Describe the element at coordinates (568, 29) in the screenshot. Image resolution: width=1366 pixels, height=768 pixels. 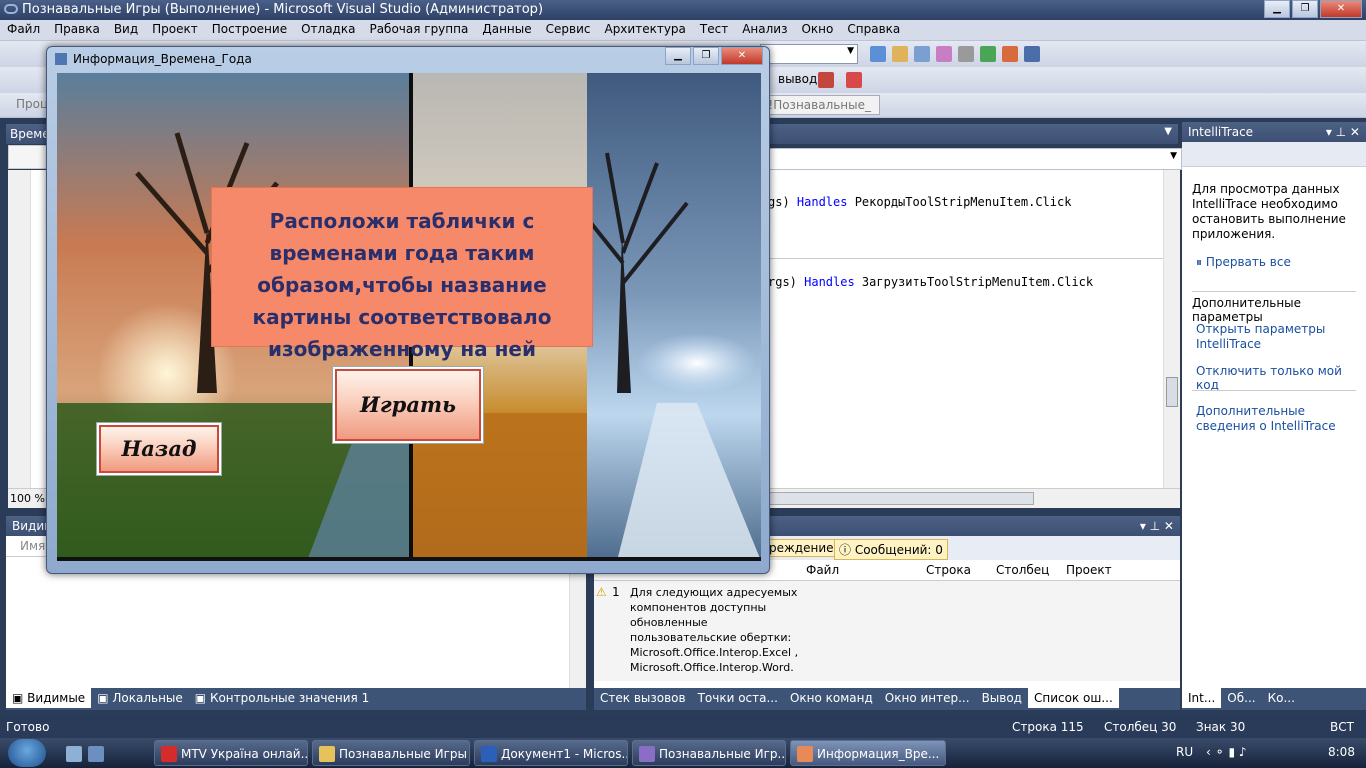
I see `menu-tools: Сервис` at that location.